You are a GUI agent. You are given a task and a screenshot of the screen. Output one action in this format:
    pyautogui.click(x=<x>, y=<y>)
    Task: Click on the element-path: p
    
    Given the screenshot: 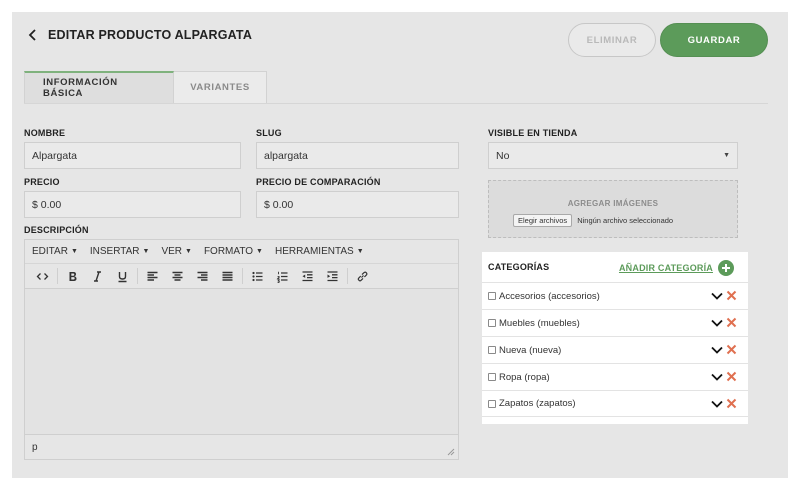 What is the action you would take?
    pyautogui.click(x=35, y=447)
    